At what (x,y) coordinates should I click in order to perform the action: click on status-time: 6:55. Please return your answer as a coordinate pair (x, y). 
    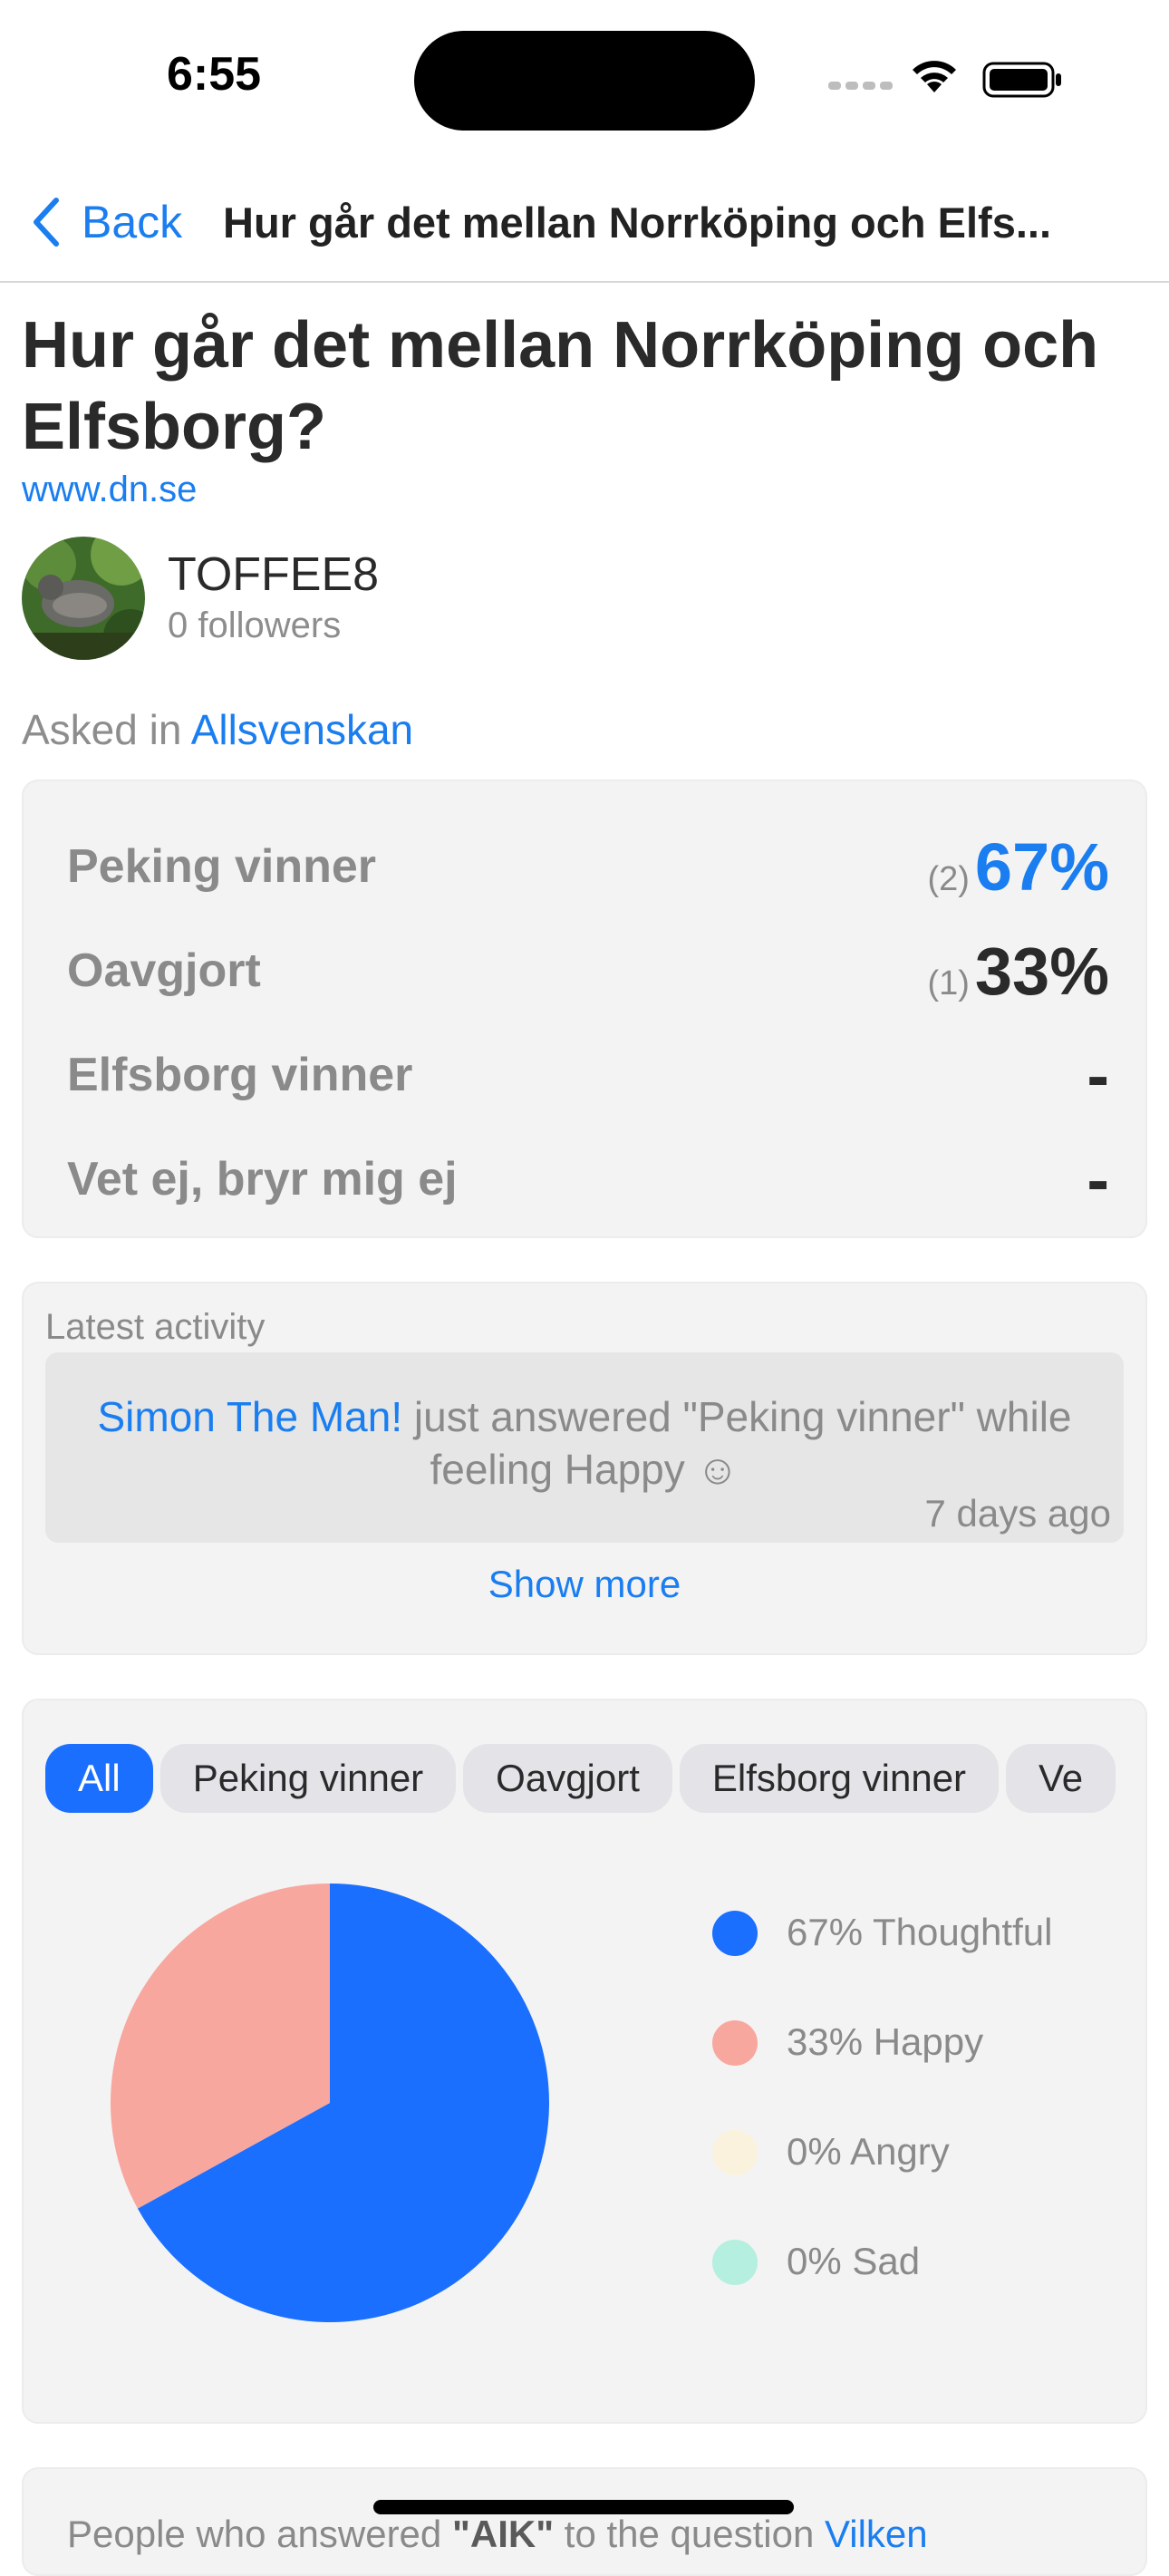
    Looking at the image, I should click on (214, 74).